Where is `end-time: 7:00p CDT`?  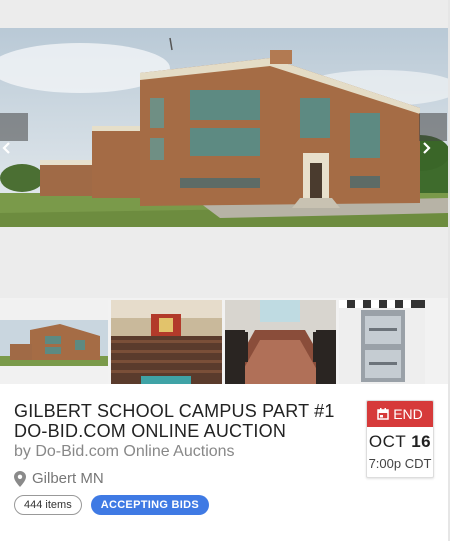 end-time: 7:00p CDT is located at coordinates (400, 463).